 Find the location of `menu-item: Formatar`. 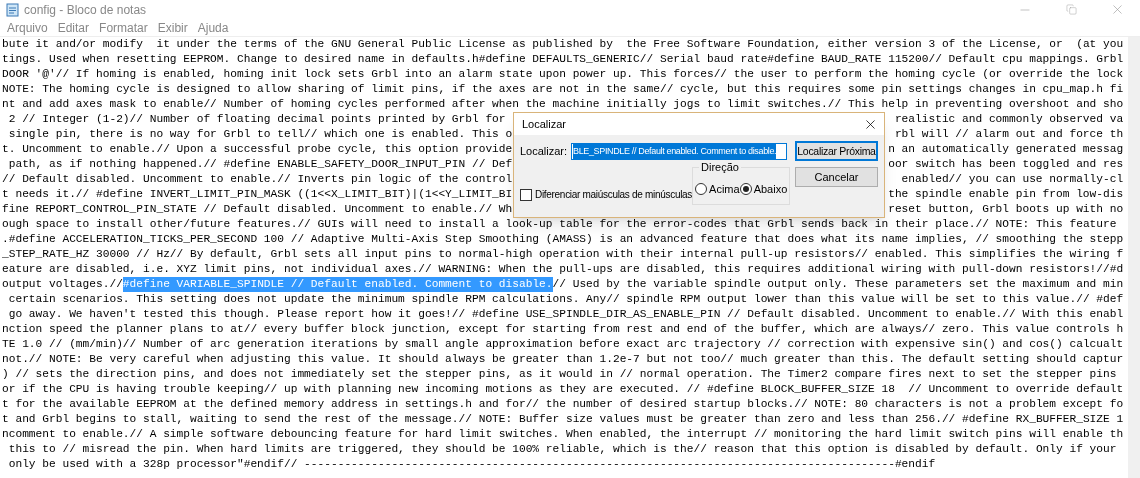

menu-item: Formatar is located at coordinates (123, 27).